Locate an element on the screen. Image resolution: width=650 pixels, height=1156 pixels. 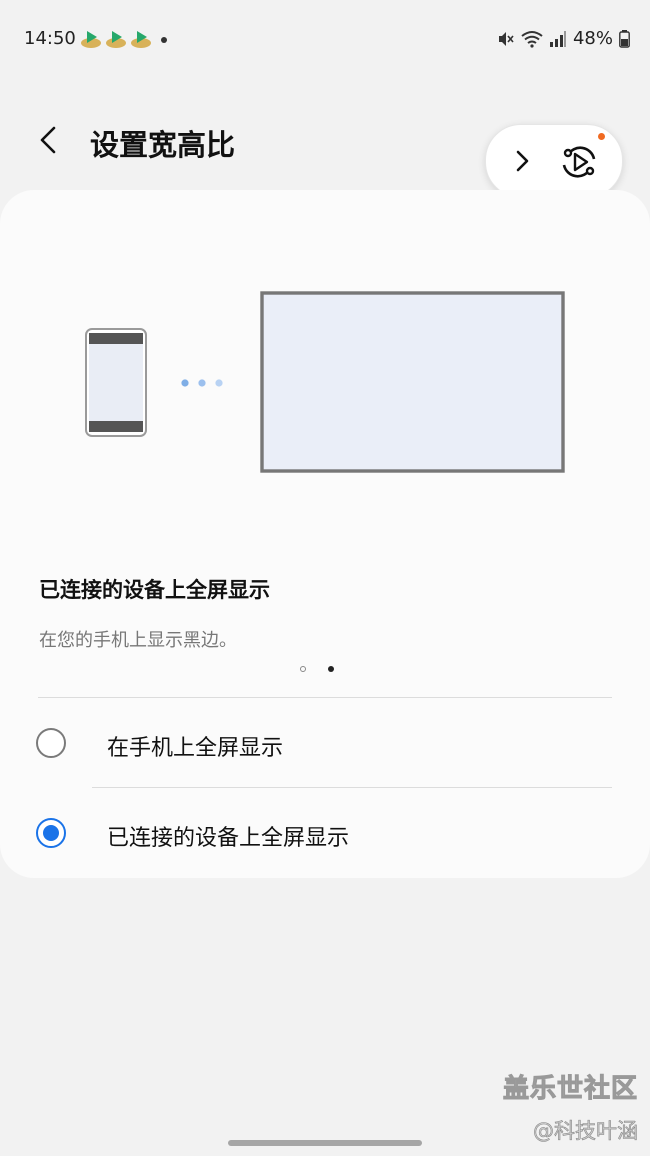
page-indicator is located at coordinates (317, 669).